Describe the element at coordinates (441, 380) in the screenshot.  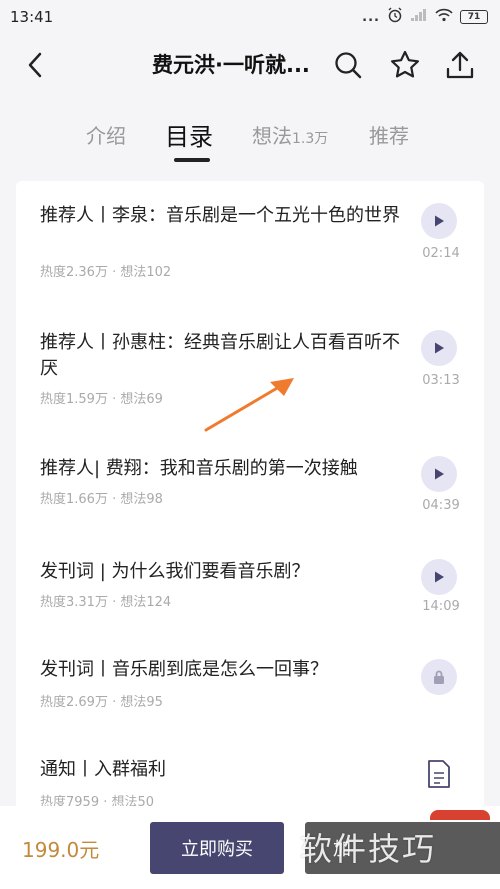
I see `item-duration: 03:13` at that location.